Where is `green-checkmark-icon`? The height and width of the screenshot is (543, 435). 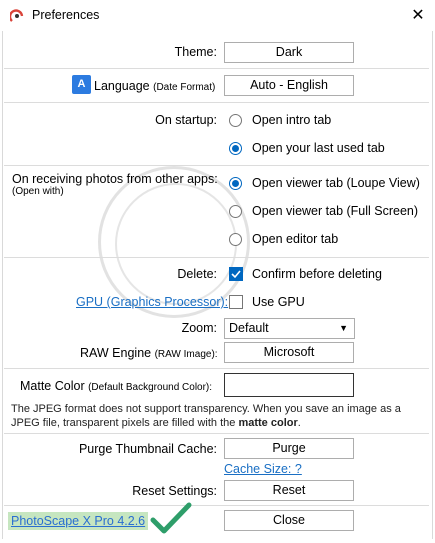
green-checkmark-icon is located at coordinates (171, 520).